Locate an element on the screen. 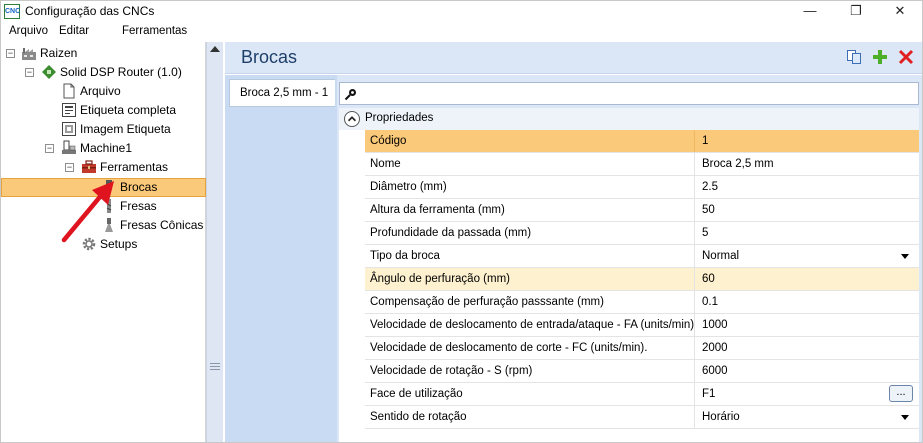  tree-label-ferramentas: Ferramentas is located at coordinates (134, 167).